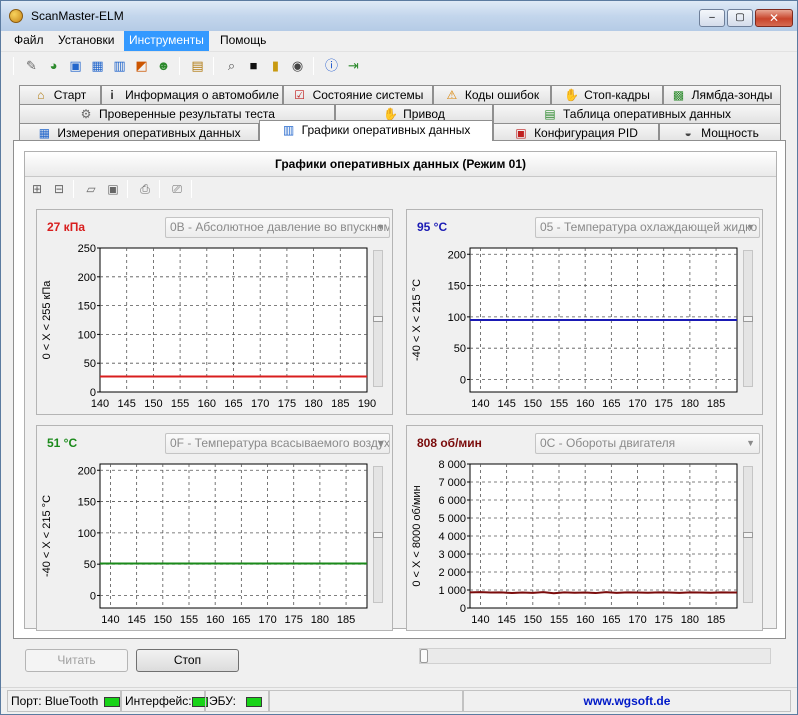  Describe the element at coordinates (76, 660) in the screenshot. I see `read-button: Читать` at that location.